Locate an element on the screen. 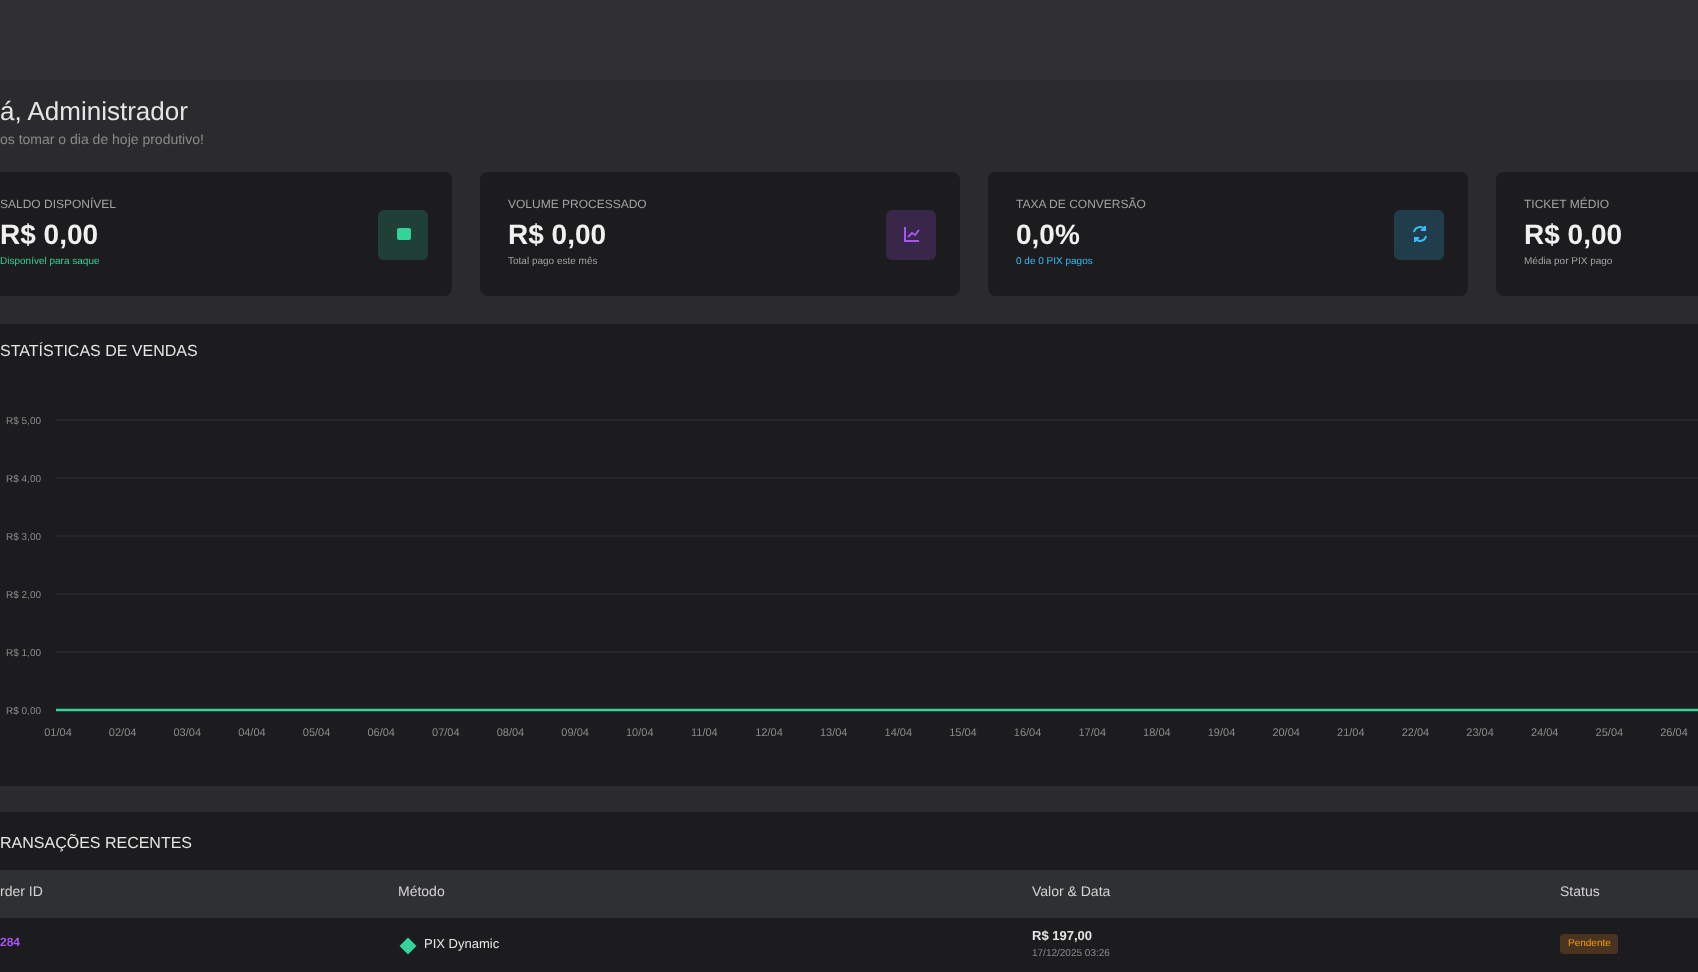 The height and width of the screenshot is (972, 1698). greeting-title: á, Administrador is located at coordinates (95, 111).